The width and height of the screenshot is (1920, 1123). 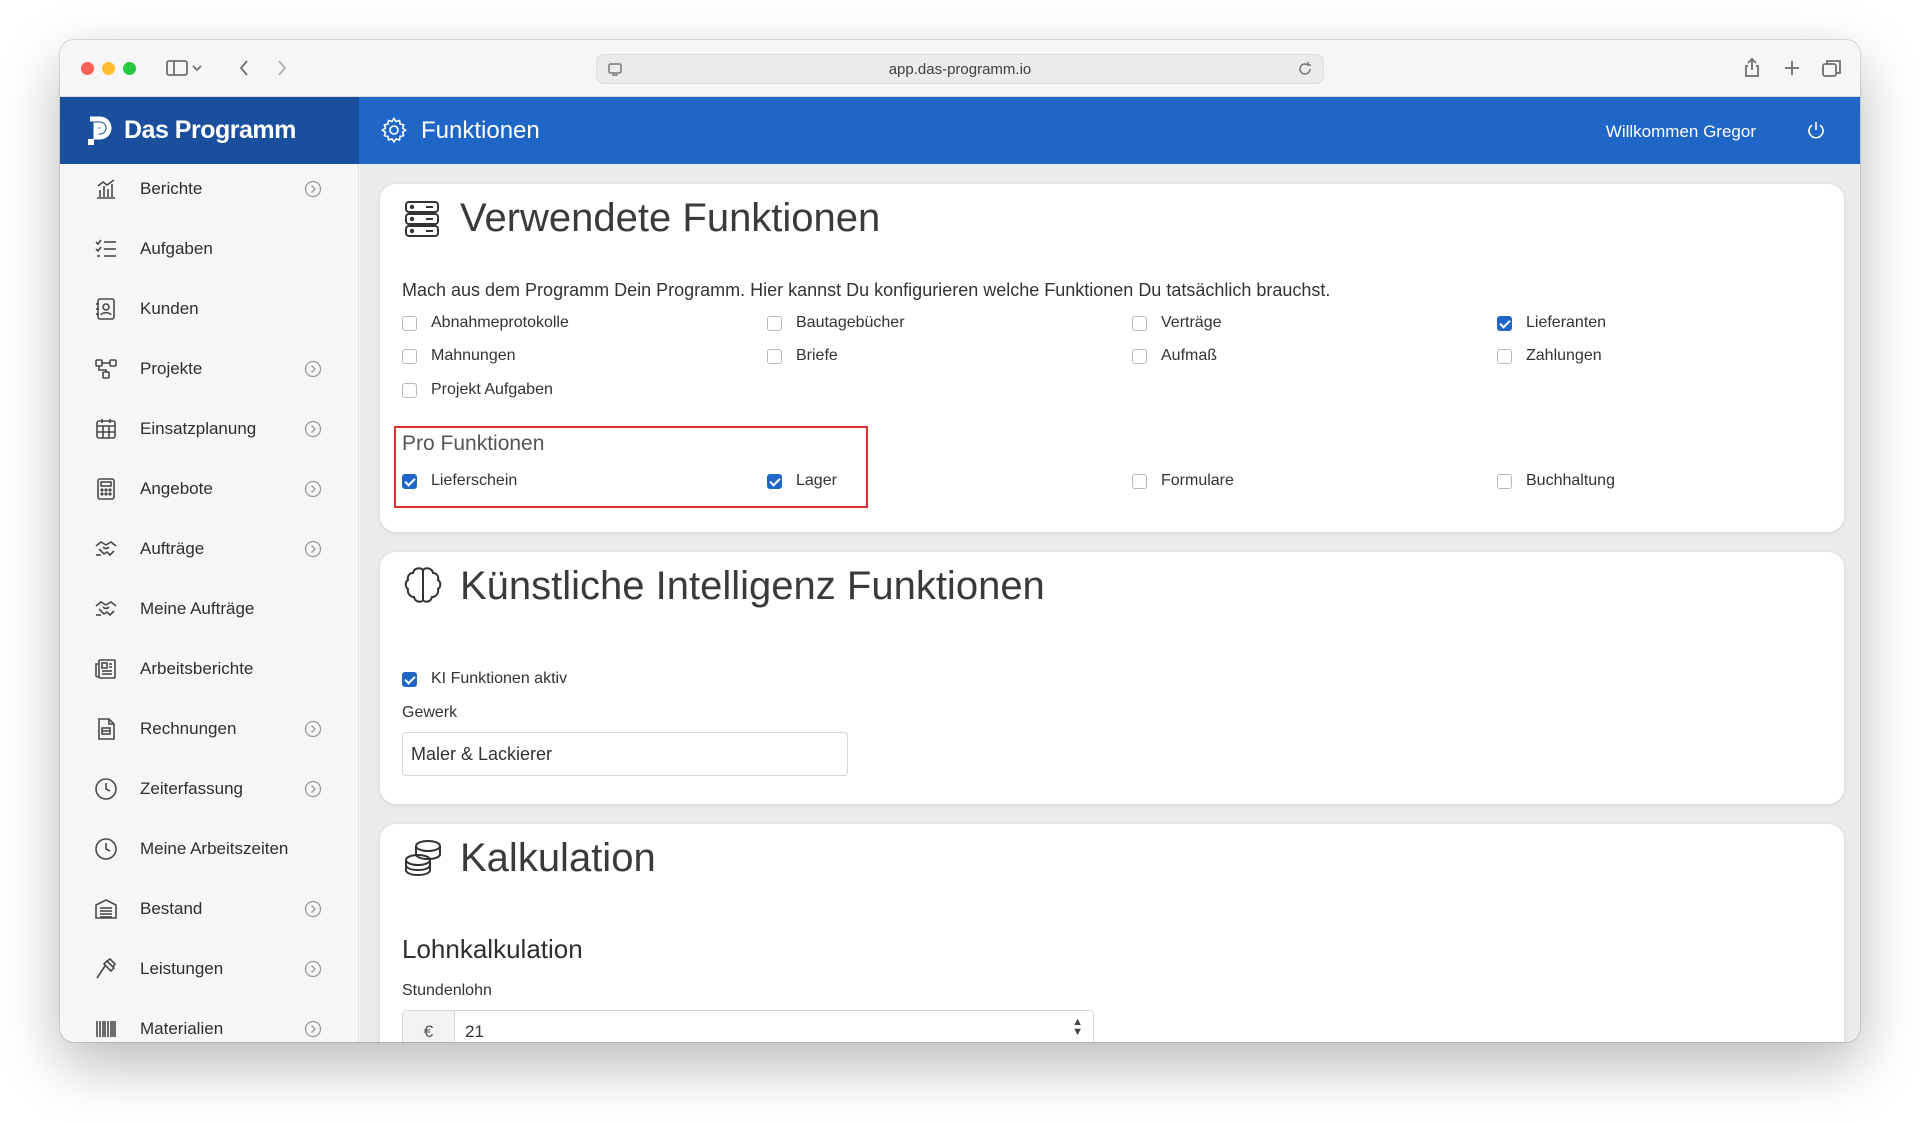 I want to click on newspaper-icon, so click(x=106, y=669).